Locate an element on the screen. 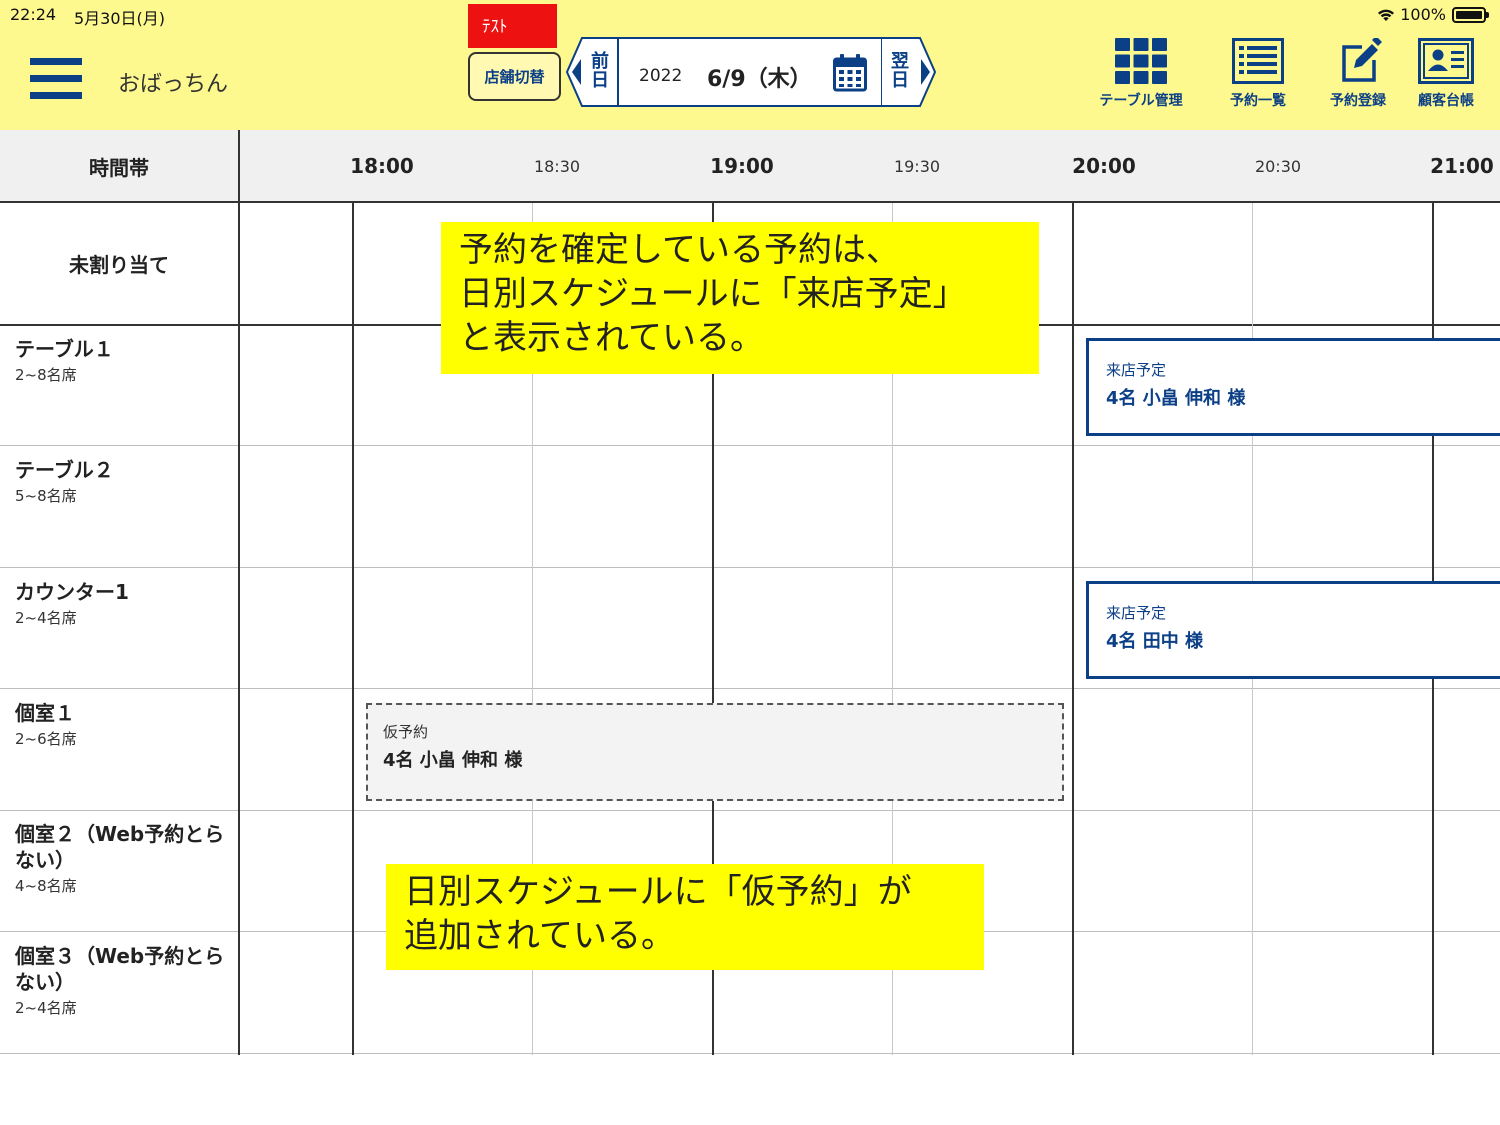  grid-icon is located at coordinates (1141, 61).